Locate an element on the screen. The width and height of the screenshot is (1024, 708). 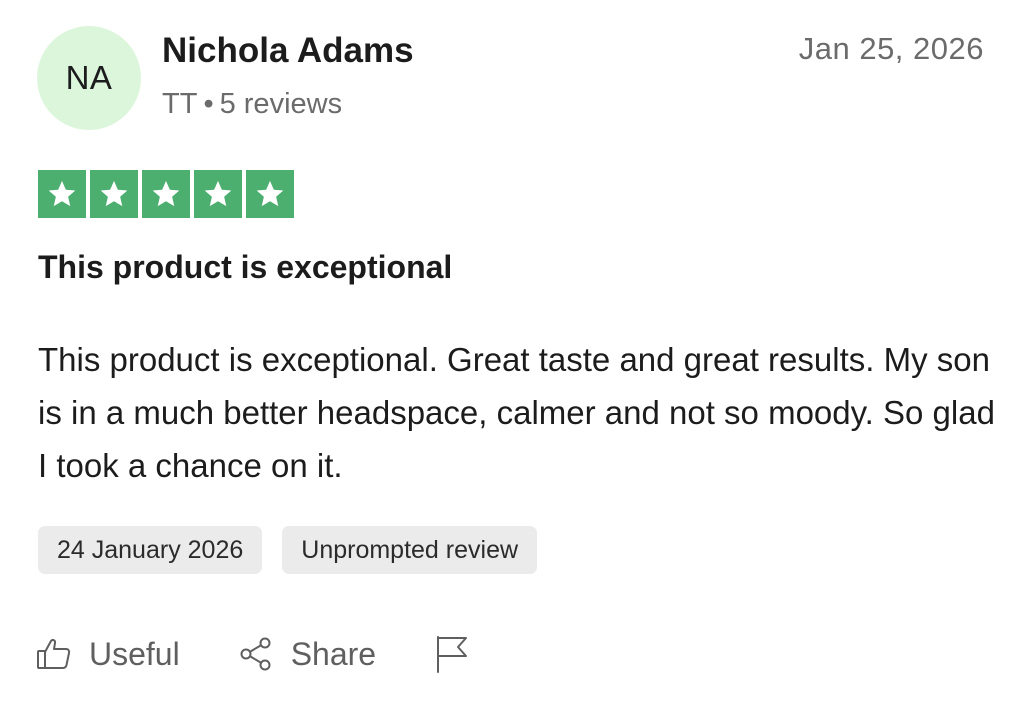
avatar-initials: NA is located at coordinates (89, 77).